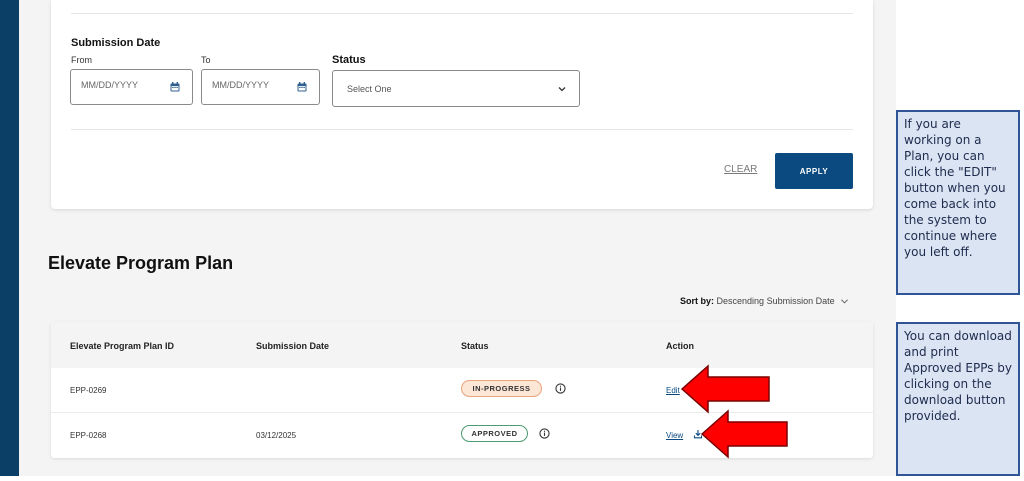  Describe the element at coordinates (276, 435) in the screenshot. I see `submission-date: 03/12/2025` at that location.